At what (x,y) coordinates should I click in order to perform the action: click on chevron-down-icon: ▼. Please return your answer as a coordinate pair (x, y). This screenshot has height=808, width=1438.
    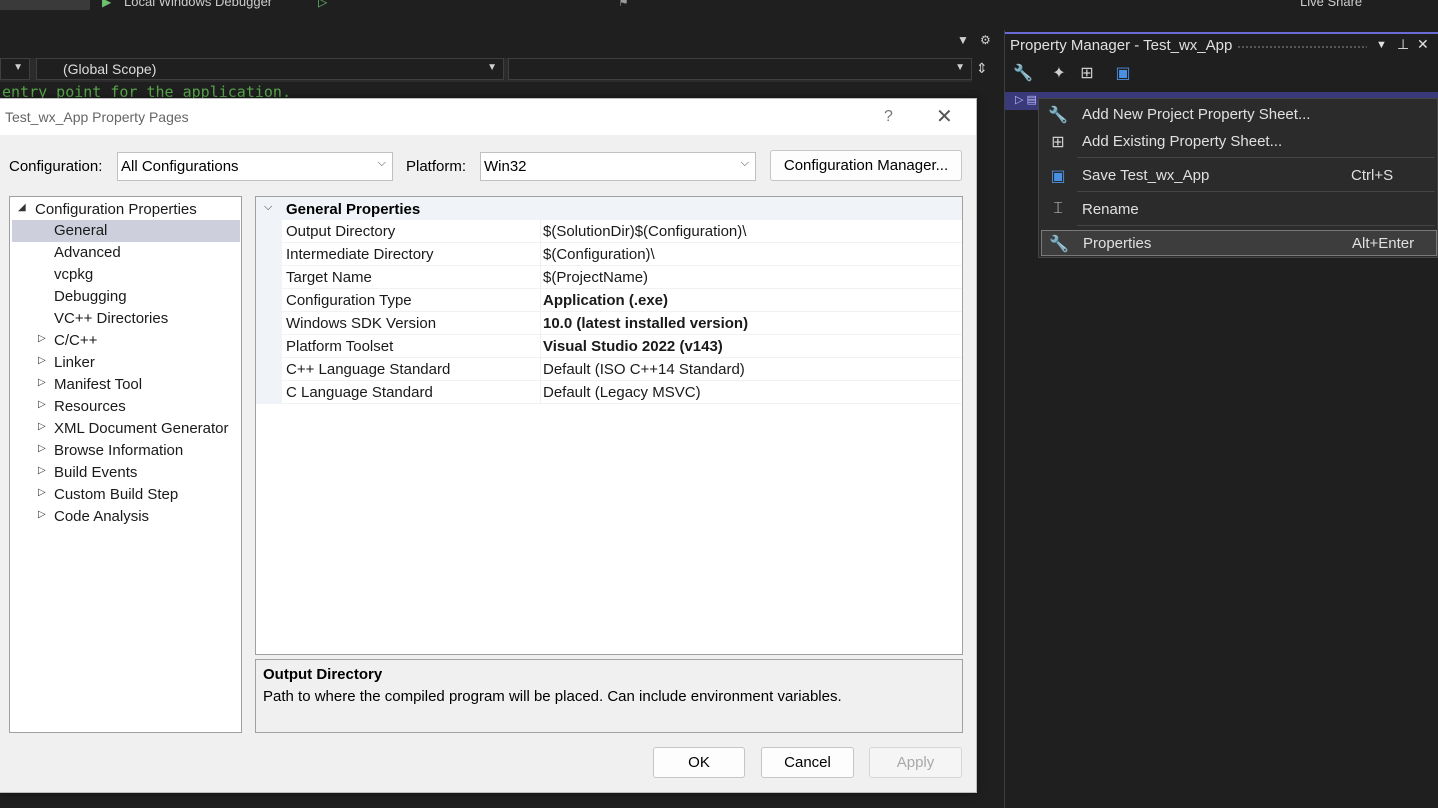
    Looking at the image, I should click on (18, 67).